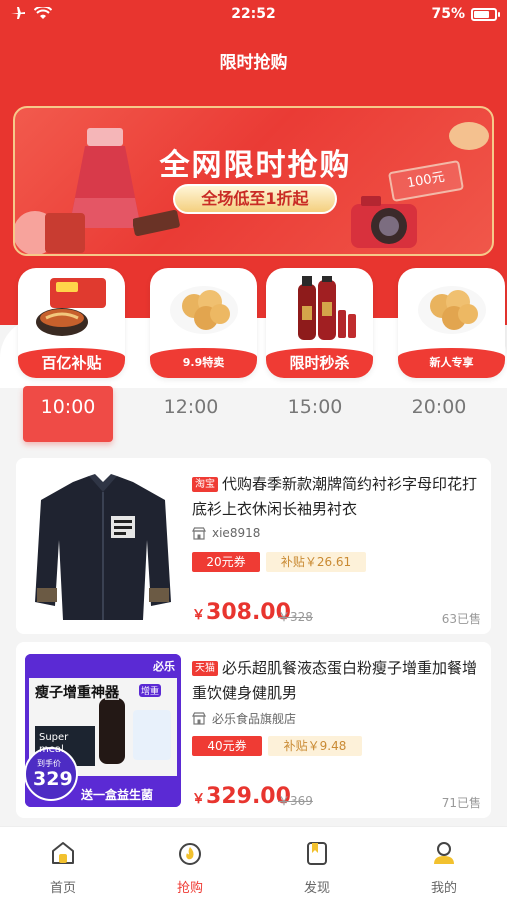  What do you see at coordinates (150, 690) in the screenshot?
I see `image-side-label: 增重` at bounding box center [150, 690].